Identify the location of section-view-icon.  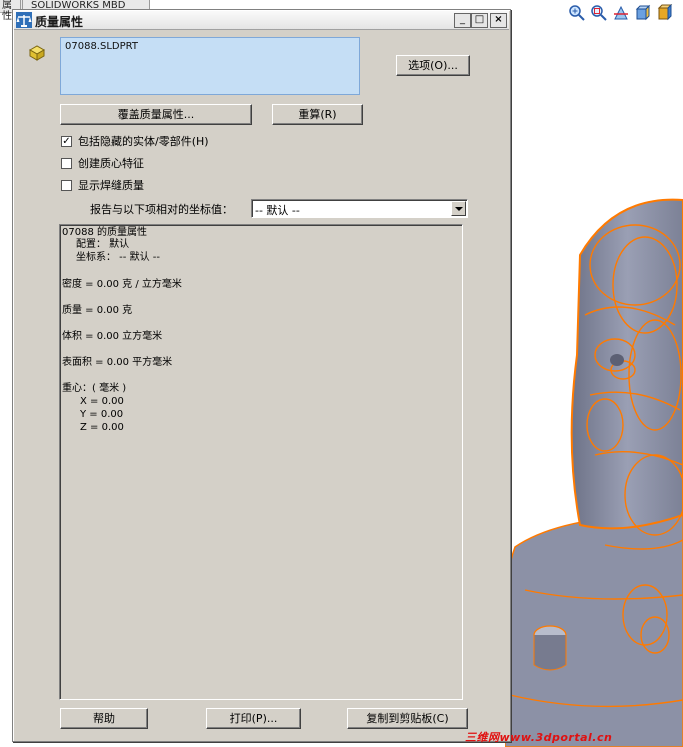
(621, 13).